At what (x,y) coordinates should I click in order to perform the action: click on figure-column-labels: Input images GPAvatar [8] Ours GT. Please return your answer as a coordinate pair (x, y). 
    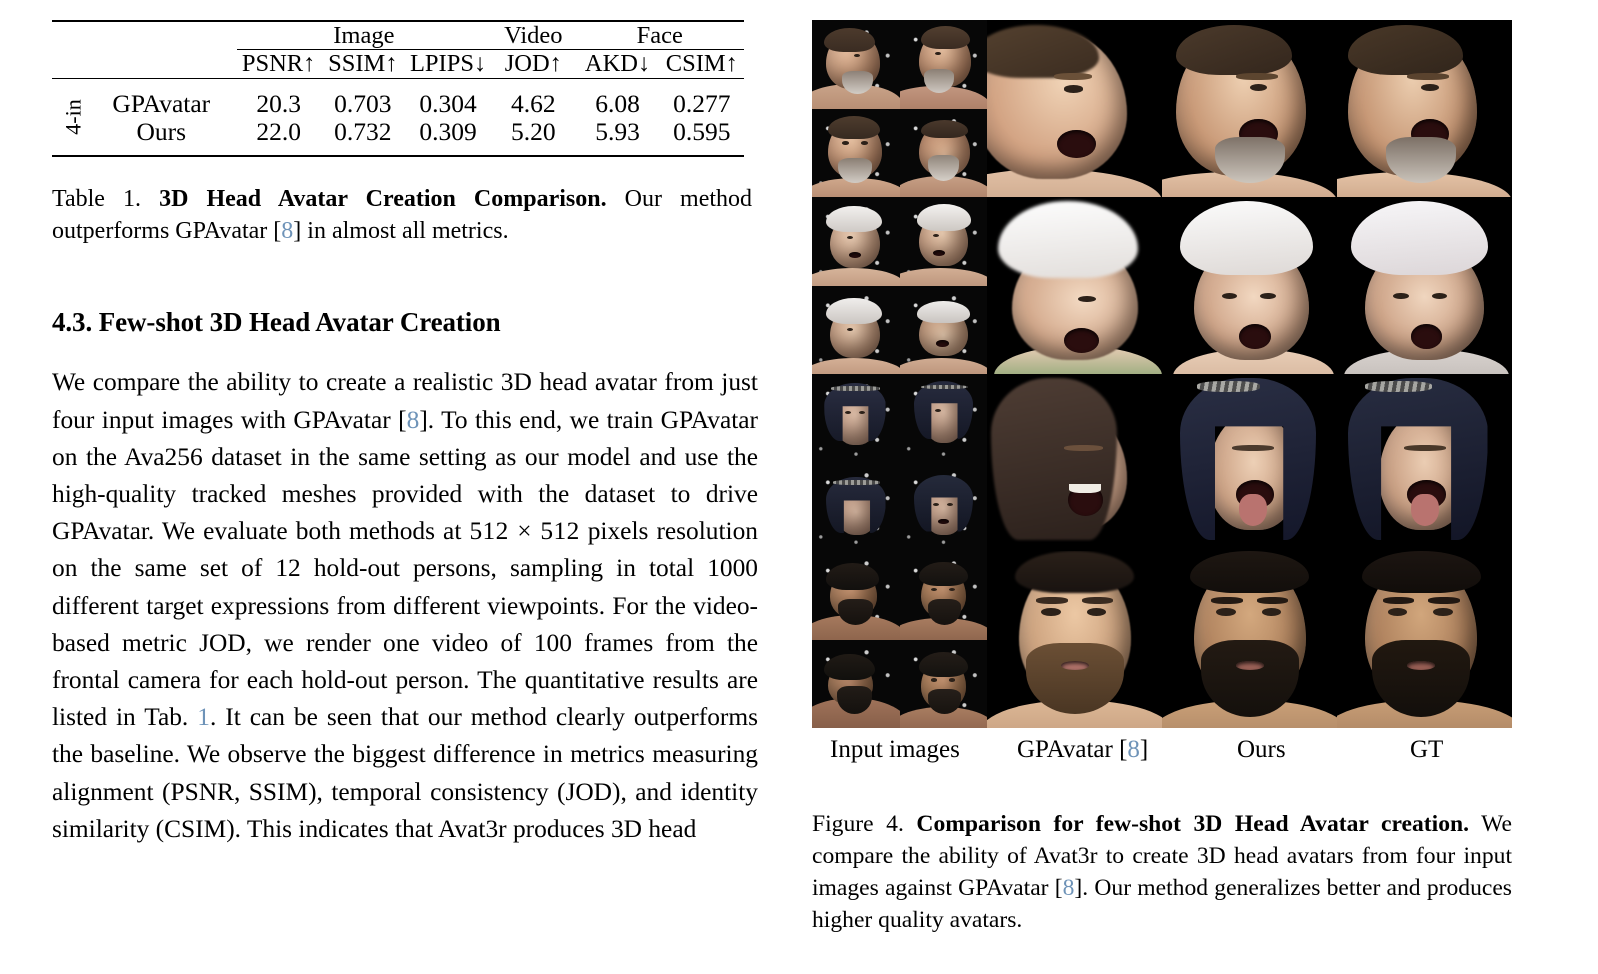
    Looking at the image, I should click on (1162, 759).